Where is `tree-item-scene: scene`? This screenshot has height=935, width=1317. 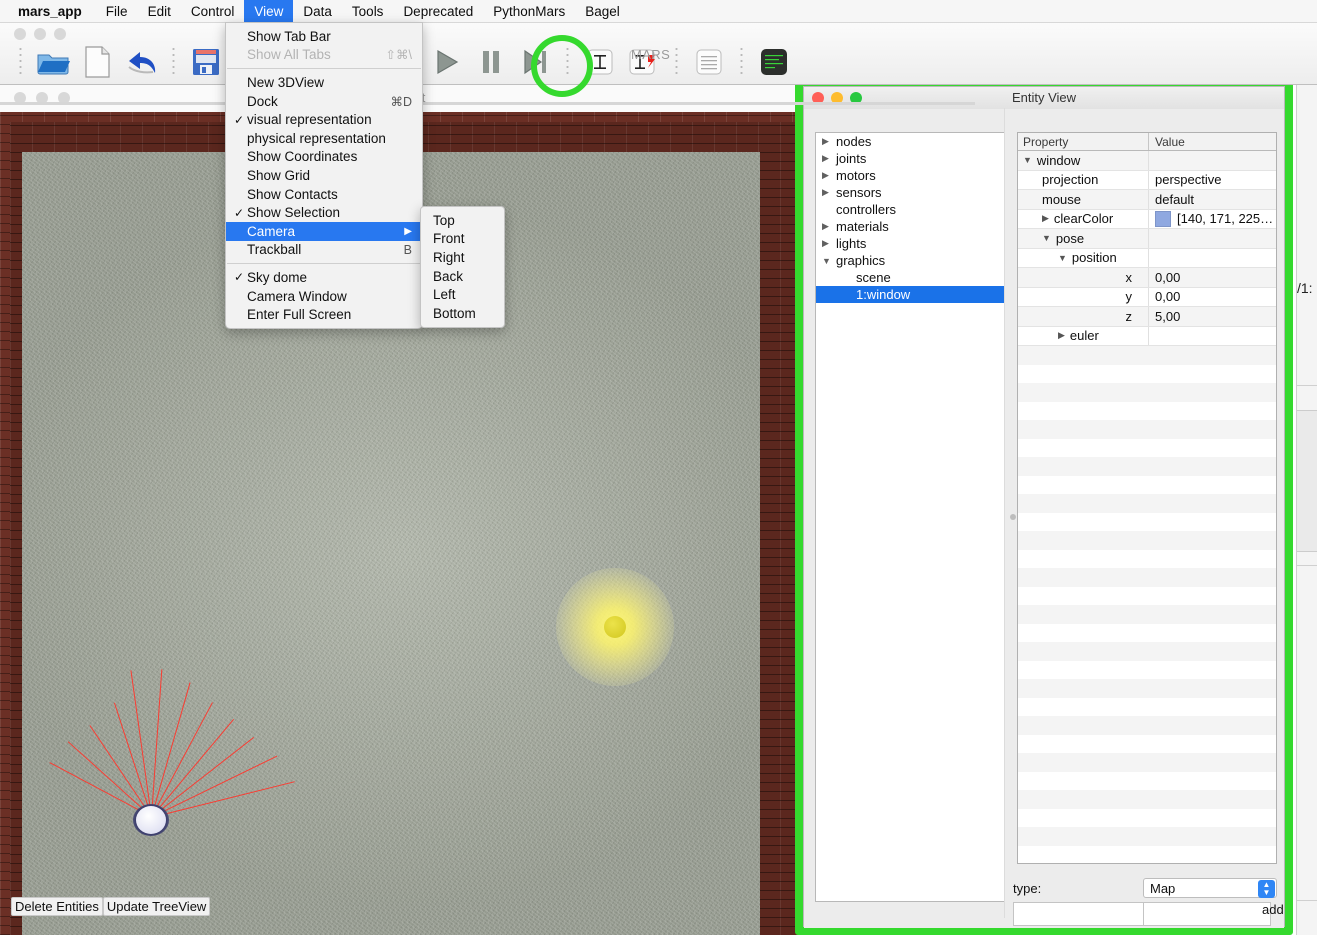
tree-item-scene: scene is located at coordinates (910, 277).